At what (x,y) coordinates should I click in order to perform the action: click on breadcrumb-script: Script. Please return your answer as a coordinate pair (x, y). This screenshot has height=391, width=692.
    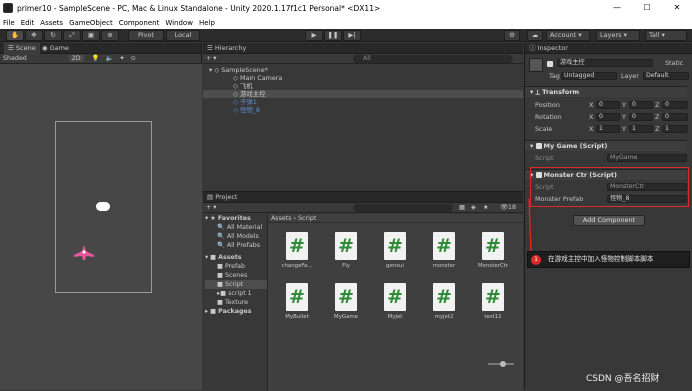
    Looking at the image, I should click on (307, 218).